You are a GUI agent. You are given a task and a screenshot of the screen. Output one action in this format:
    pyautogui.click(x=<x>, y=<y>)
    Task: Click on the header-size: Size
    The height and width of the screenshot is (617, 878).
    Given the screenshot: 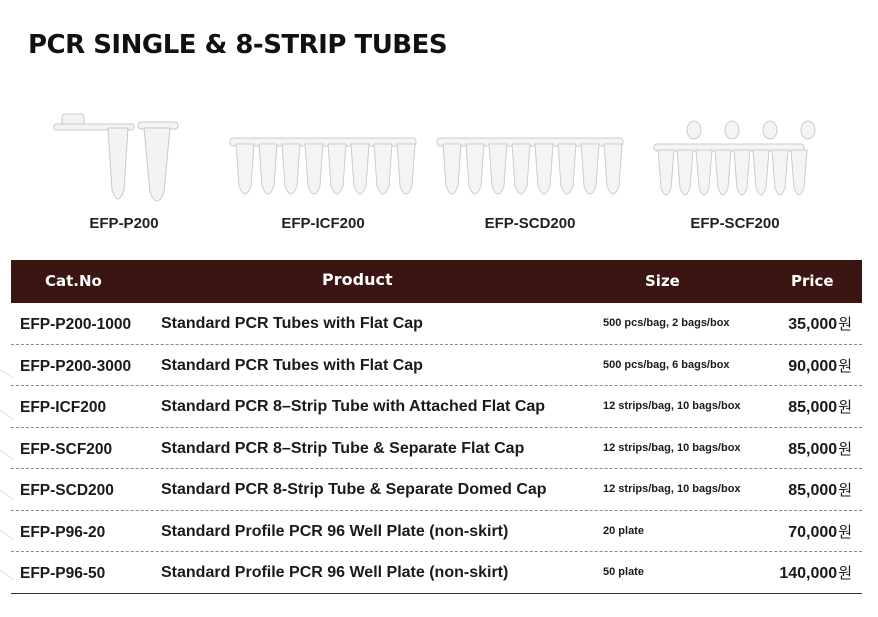 What is the action you would take?
    pyautogui.click(x=662, y=281)
    